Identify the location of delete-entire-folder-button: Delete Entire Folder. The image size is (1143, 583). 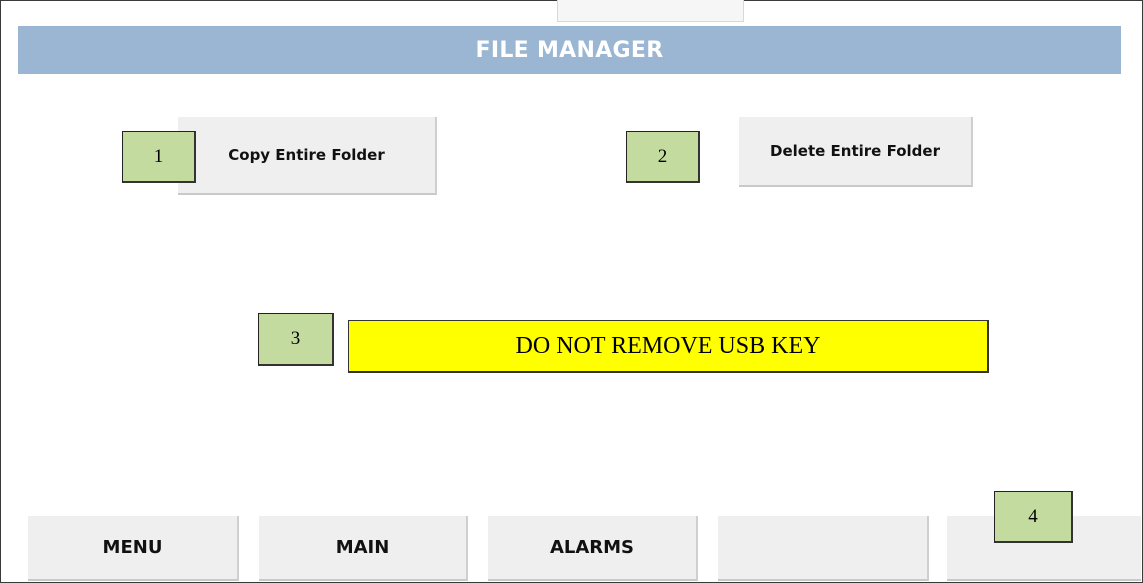
(856, 152).